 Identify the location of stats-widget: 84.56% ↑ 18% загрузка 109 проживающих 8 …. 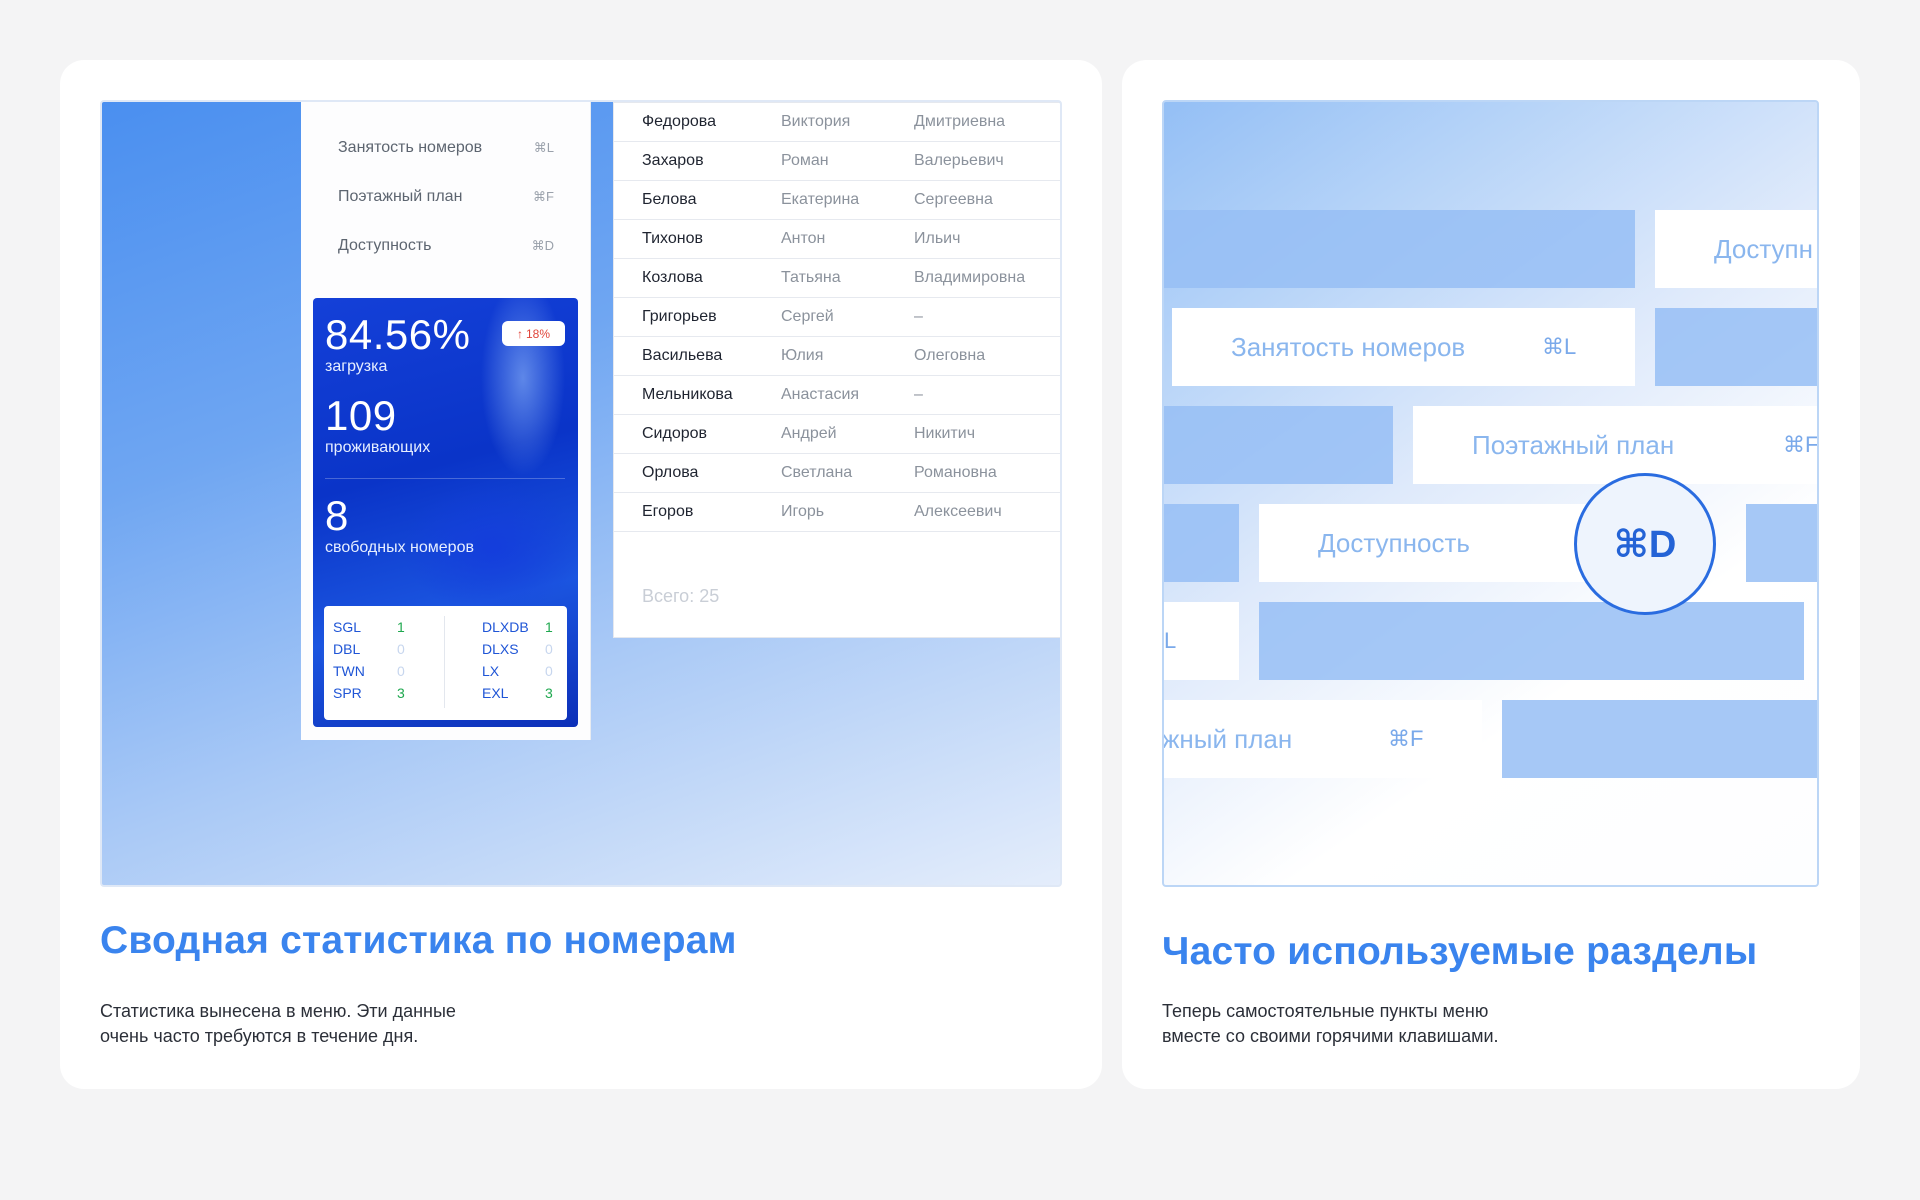
(445, 512).